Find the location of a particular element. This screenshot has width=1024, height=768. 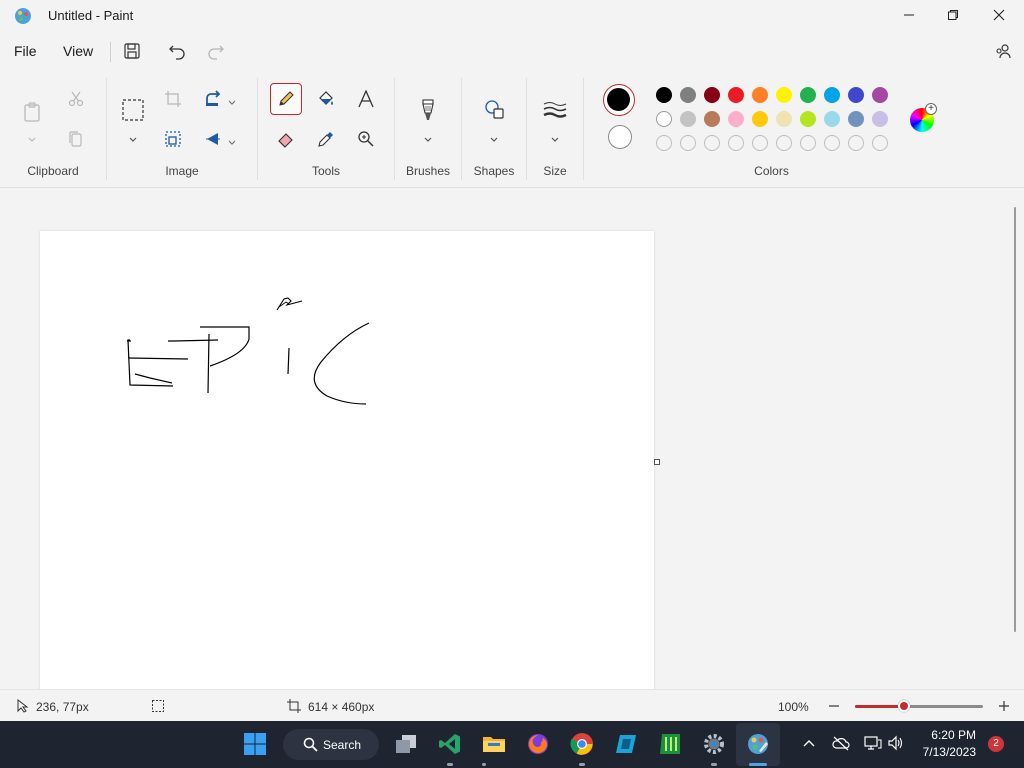

clock-date: 7/13/2023 is located at coordinates (944, 752).